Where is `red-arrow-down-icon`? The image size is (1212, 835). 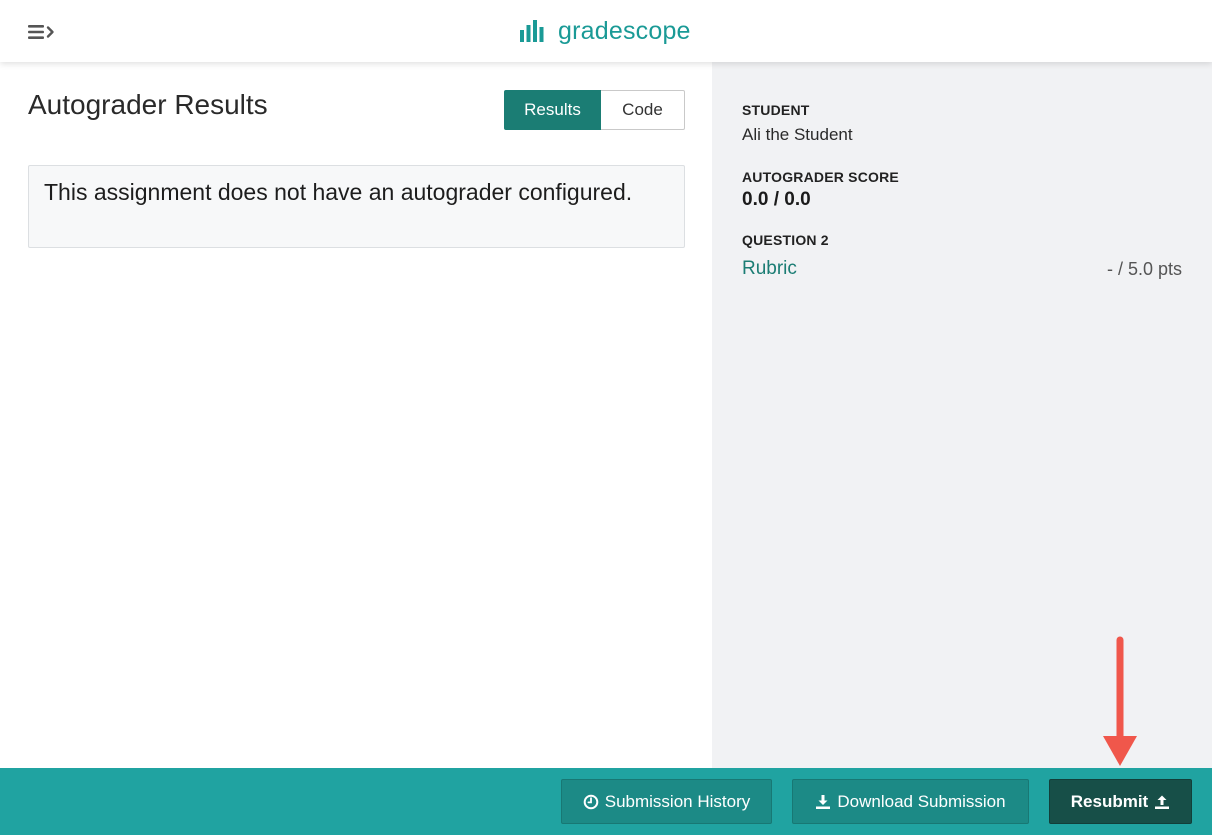 red-arrow-down-icon is located at coordinates (1120, 701).